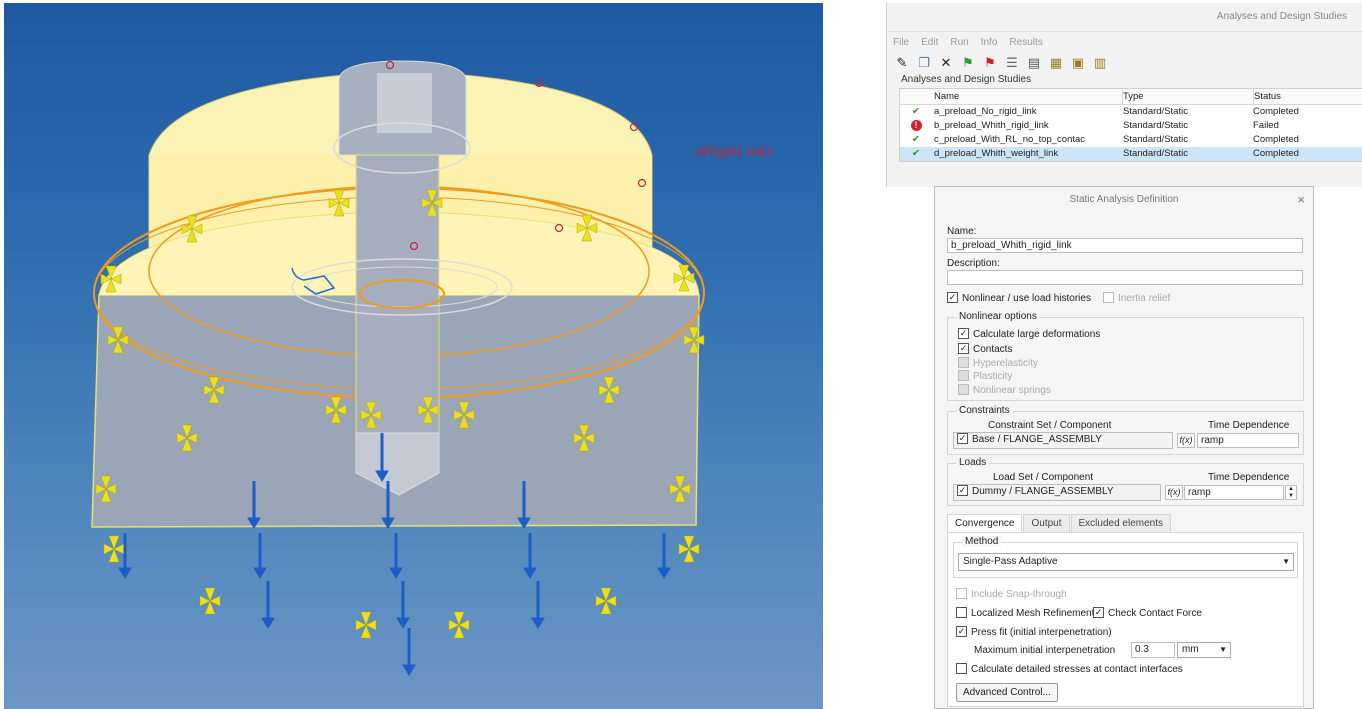 This screenshot has width=1362, height=709. I want to click on table-header: Name Type Status, so click(1131, 97).